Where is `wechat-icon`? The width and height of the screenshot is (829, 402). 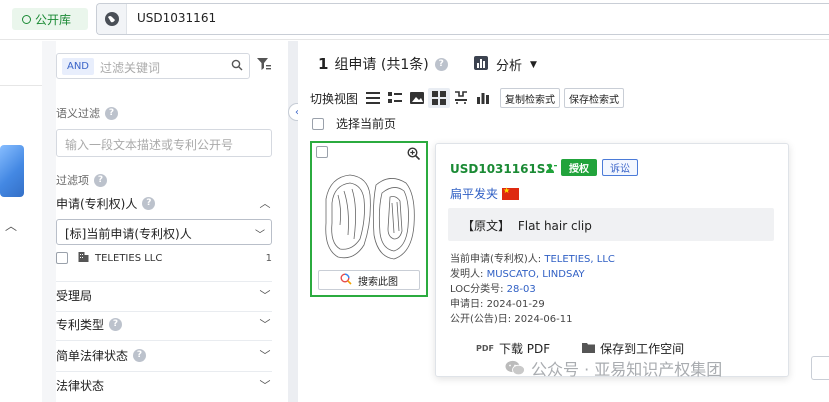 wechat-icon is located at coordinates (515, 368).